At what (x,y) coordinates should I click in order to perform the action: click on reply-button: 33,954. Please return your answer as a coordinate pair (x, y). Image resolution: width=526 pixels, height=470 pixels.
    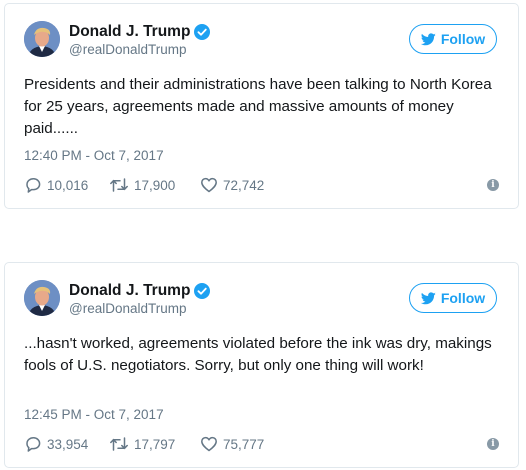
    Looking at the image, I should click on (56, 444).